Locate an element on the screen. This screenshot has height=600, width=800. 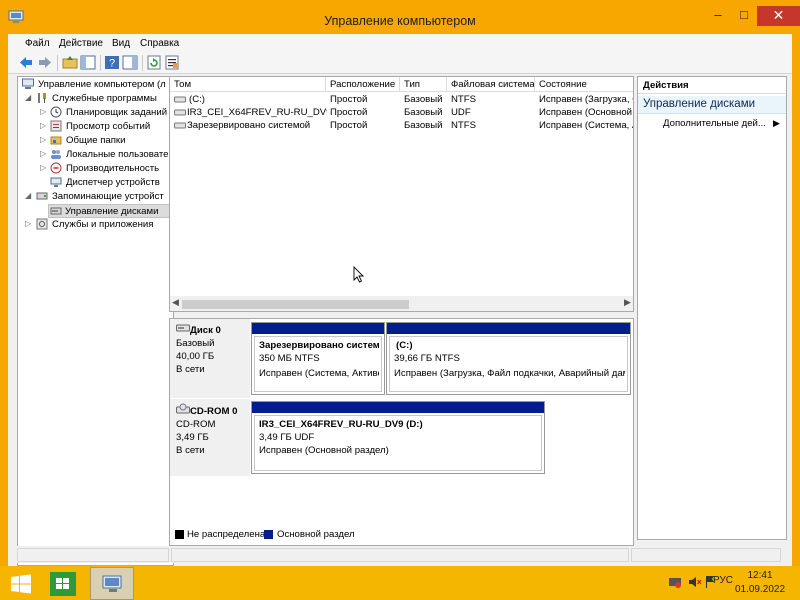
properties-icon is located at coordinates (172, 62).